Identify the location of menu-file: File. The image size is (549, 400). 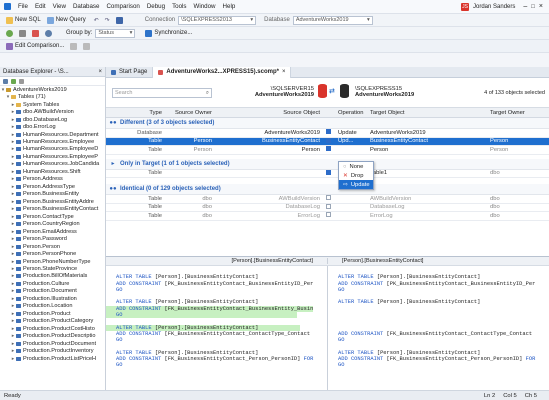
(23, 6).